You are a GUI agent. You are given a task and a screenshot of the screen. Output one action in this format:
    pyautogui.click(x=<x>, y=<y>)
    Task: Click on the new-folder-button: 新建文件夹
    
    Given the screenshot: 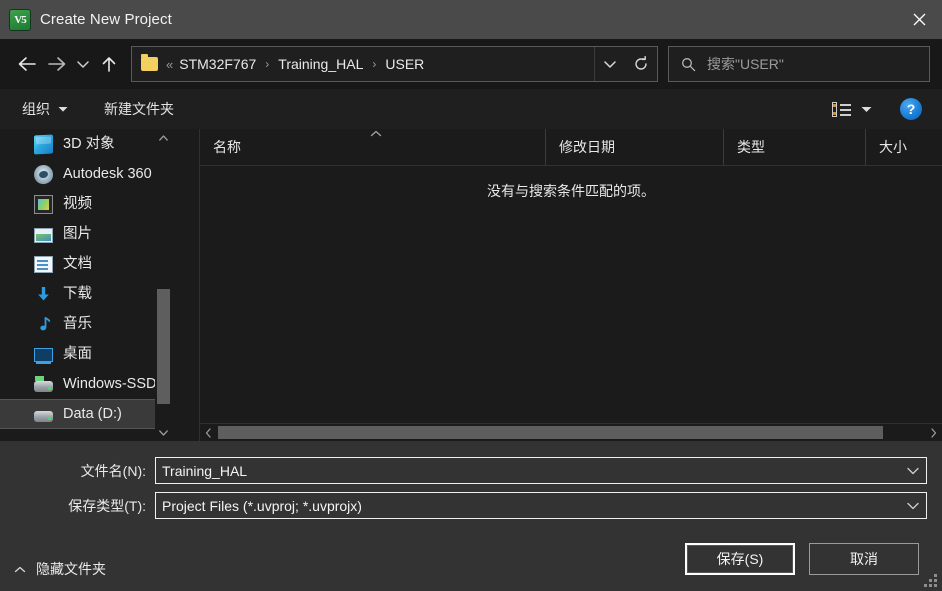 What is the action you would take?
    pyautogui.click(x=139, y=109)
    